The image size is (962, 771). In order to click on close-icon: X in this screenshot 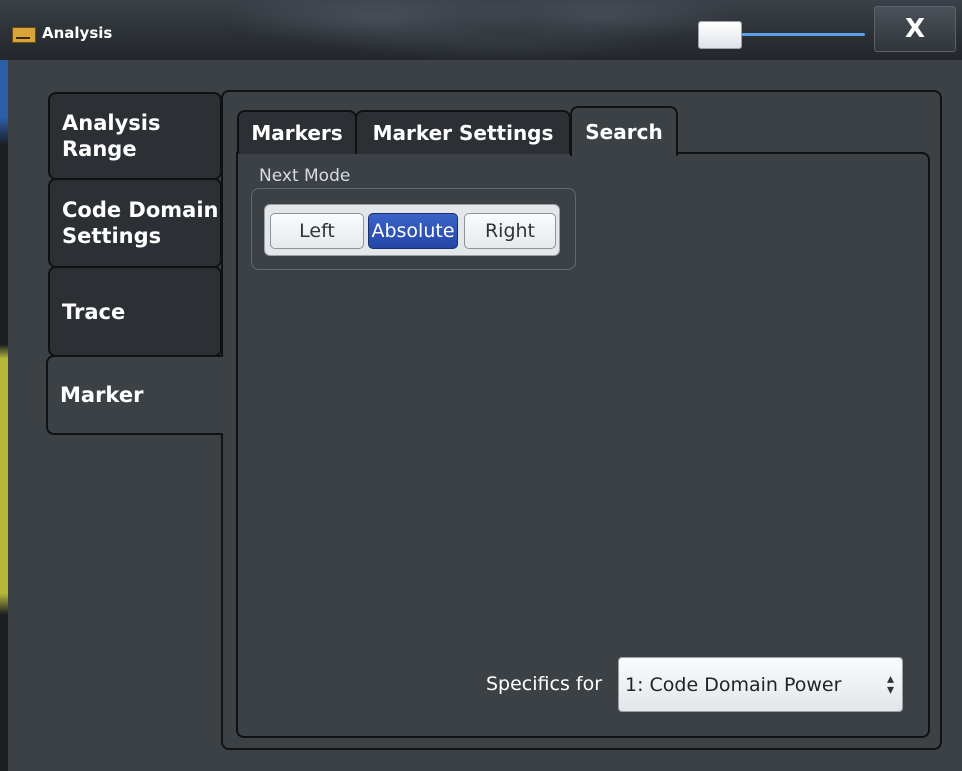, I will do `click(915, 29)`.